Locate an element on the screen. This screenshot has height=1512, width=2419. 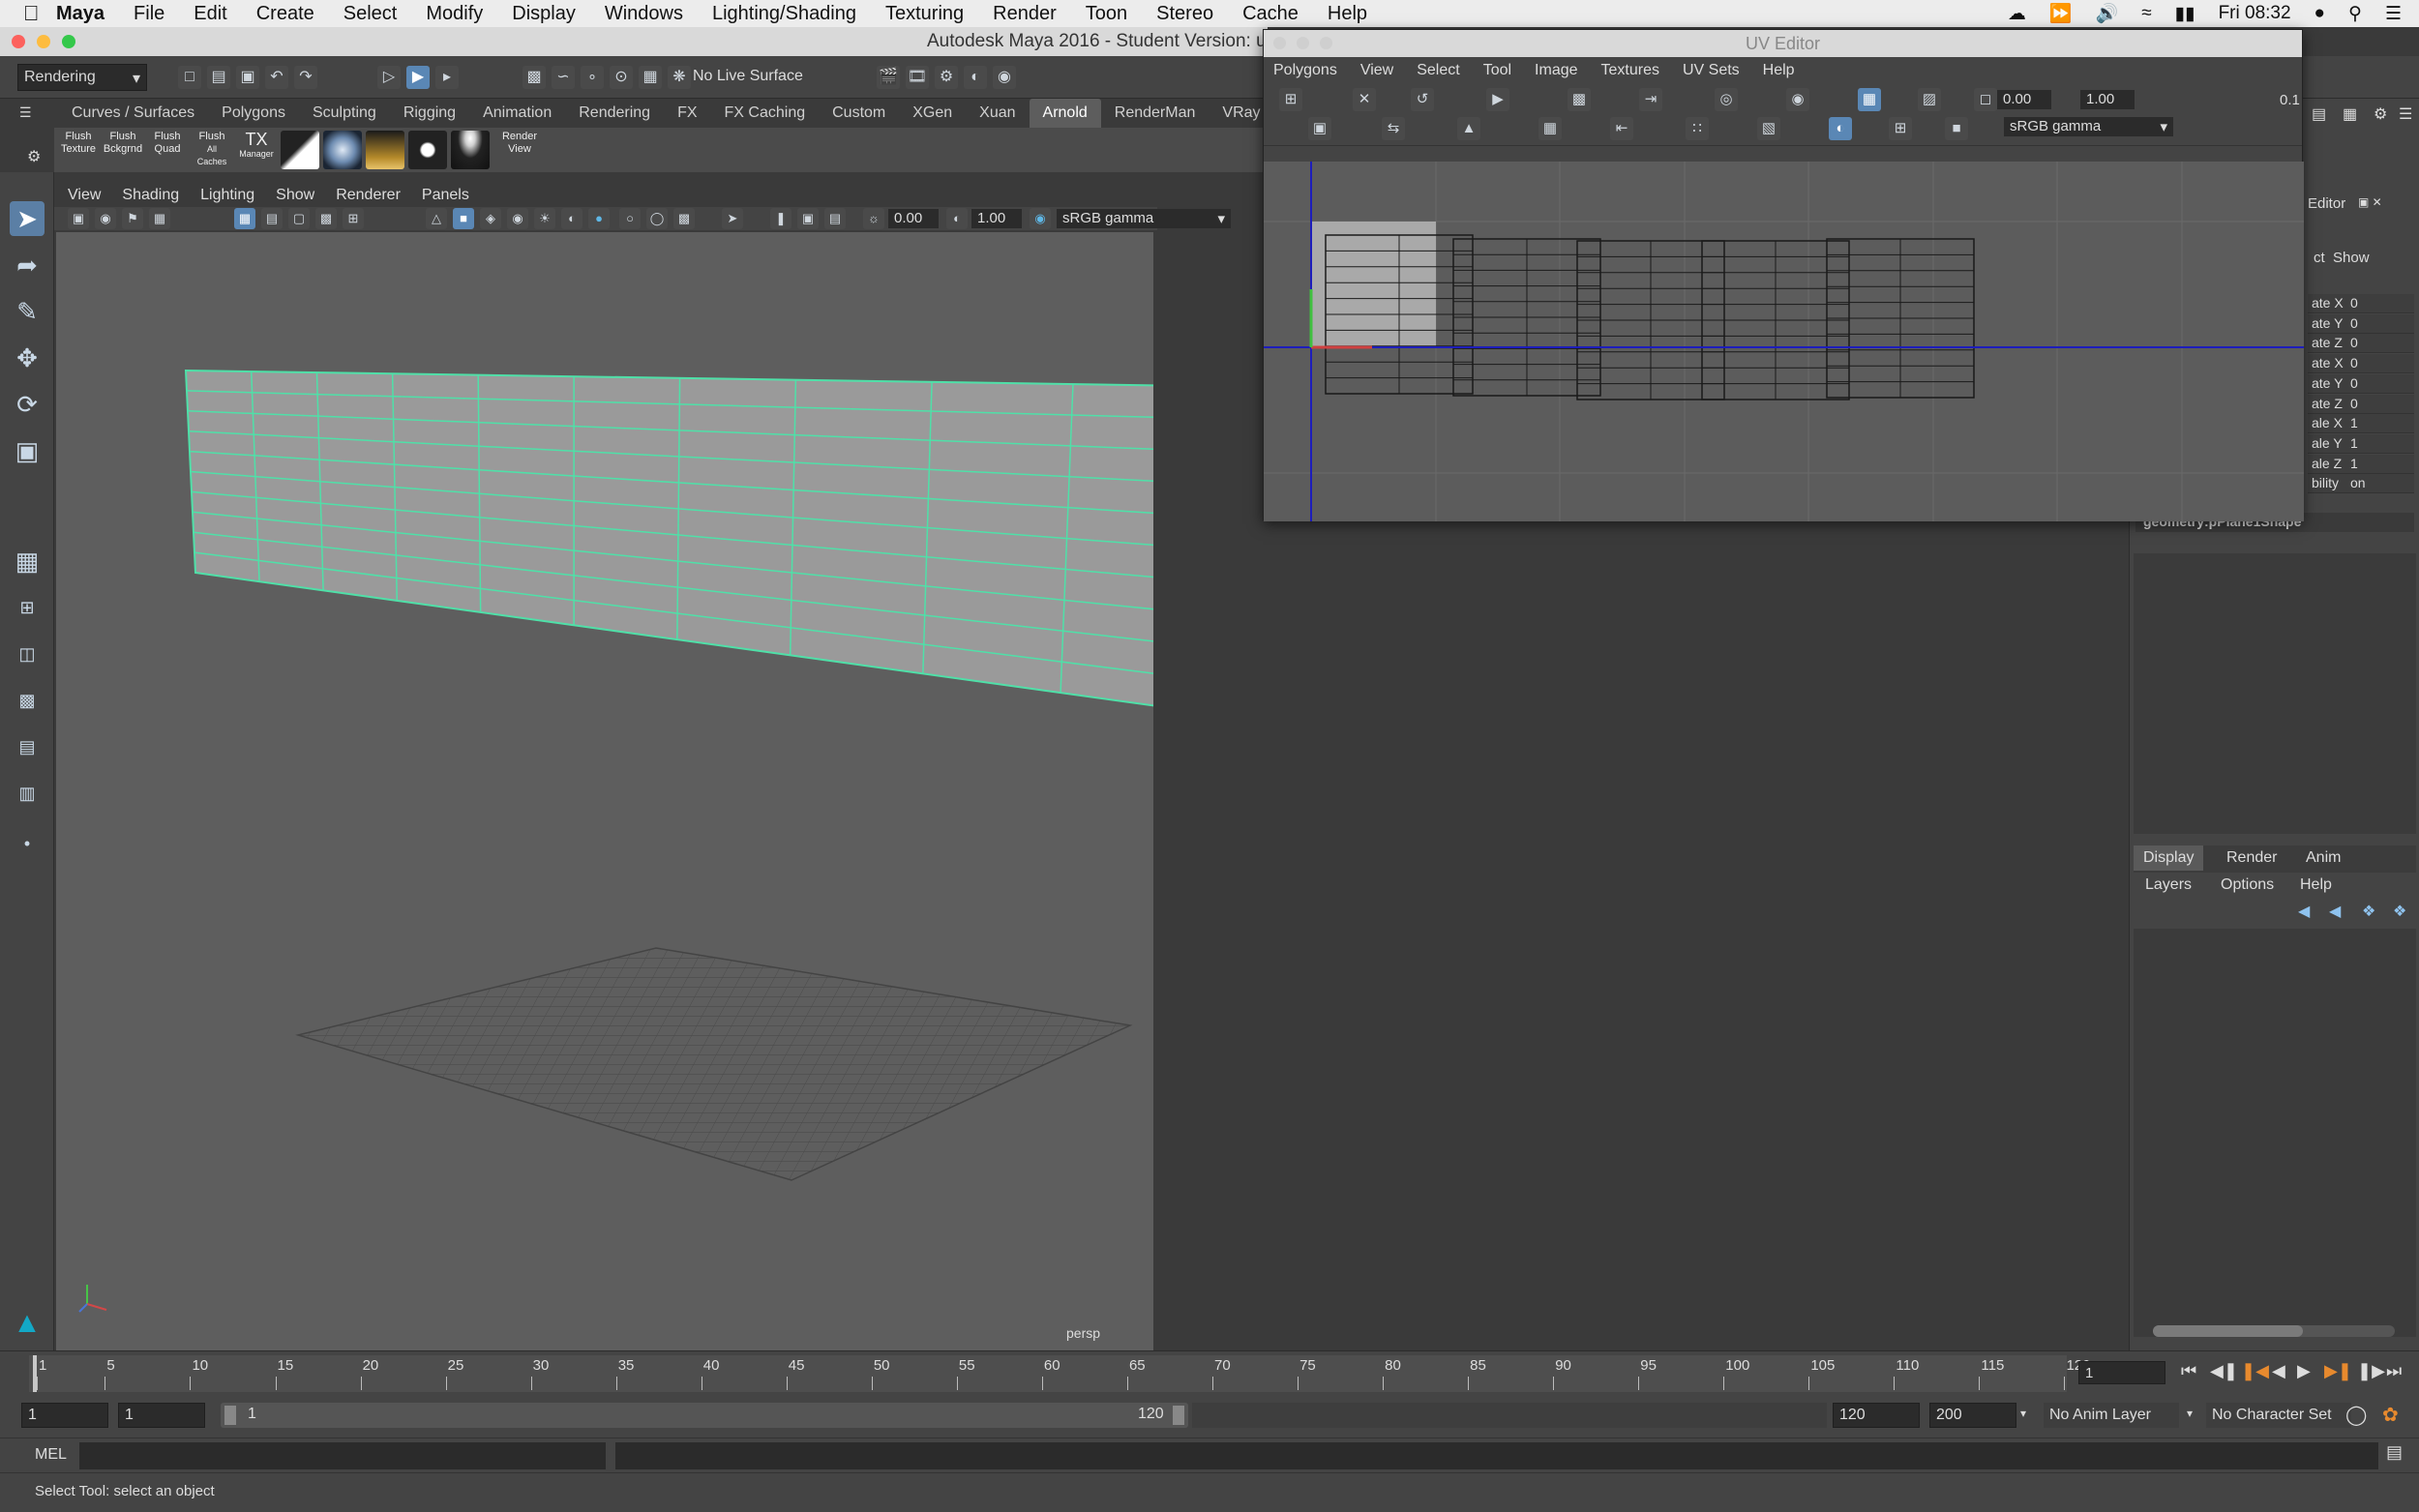
list-icon: ☰ is located at coordinates (2394, 14).